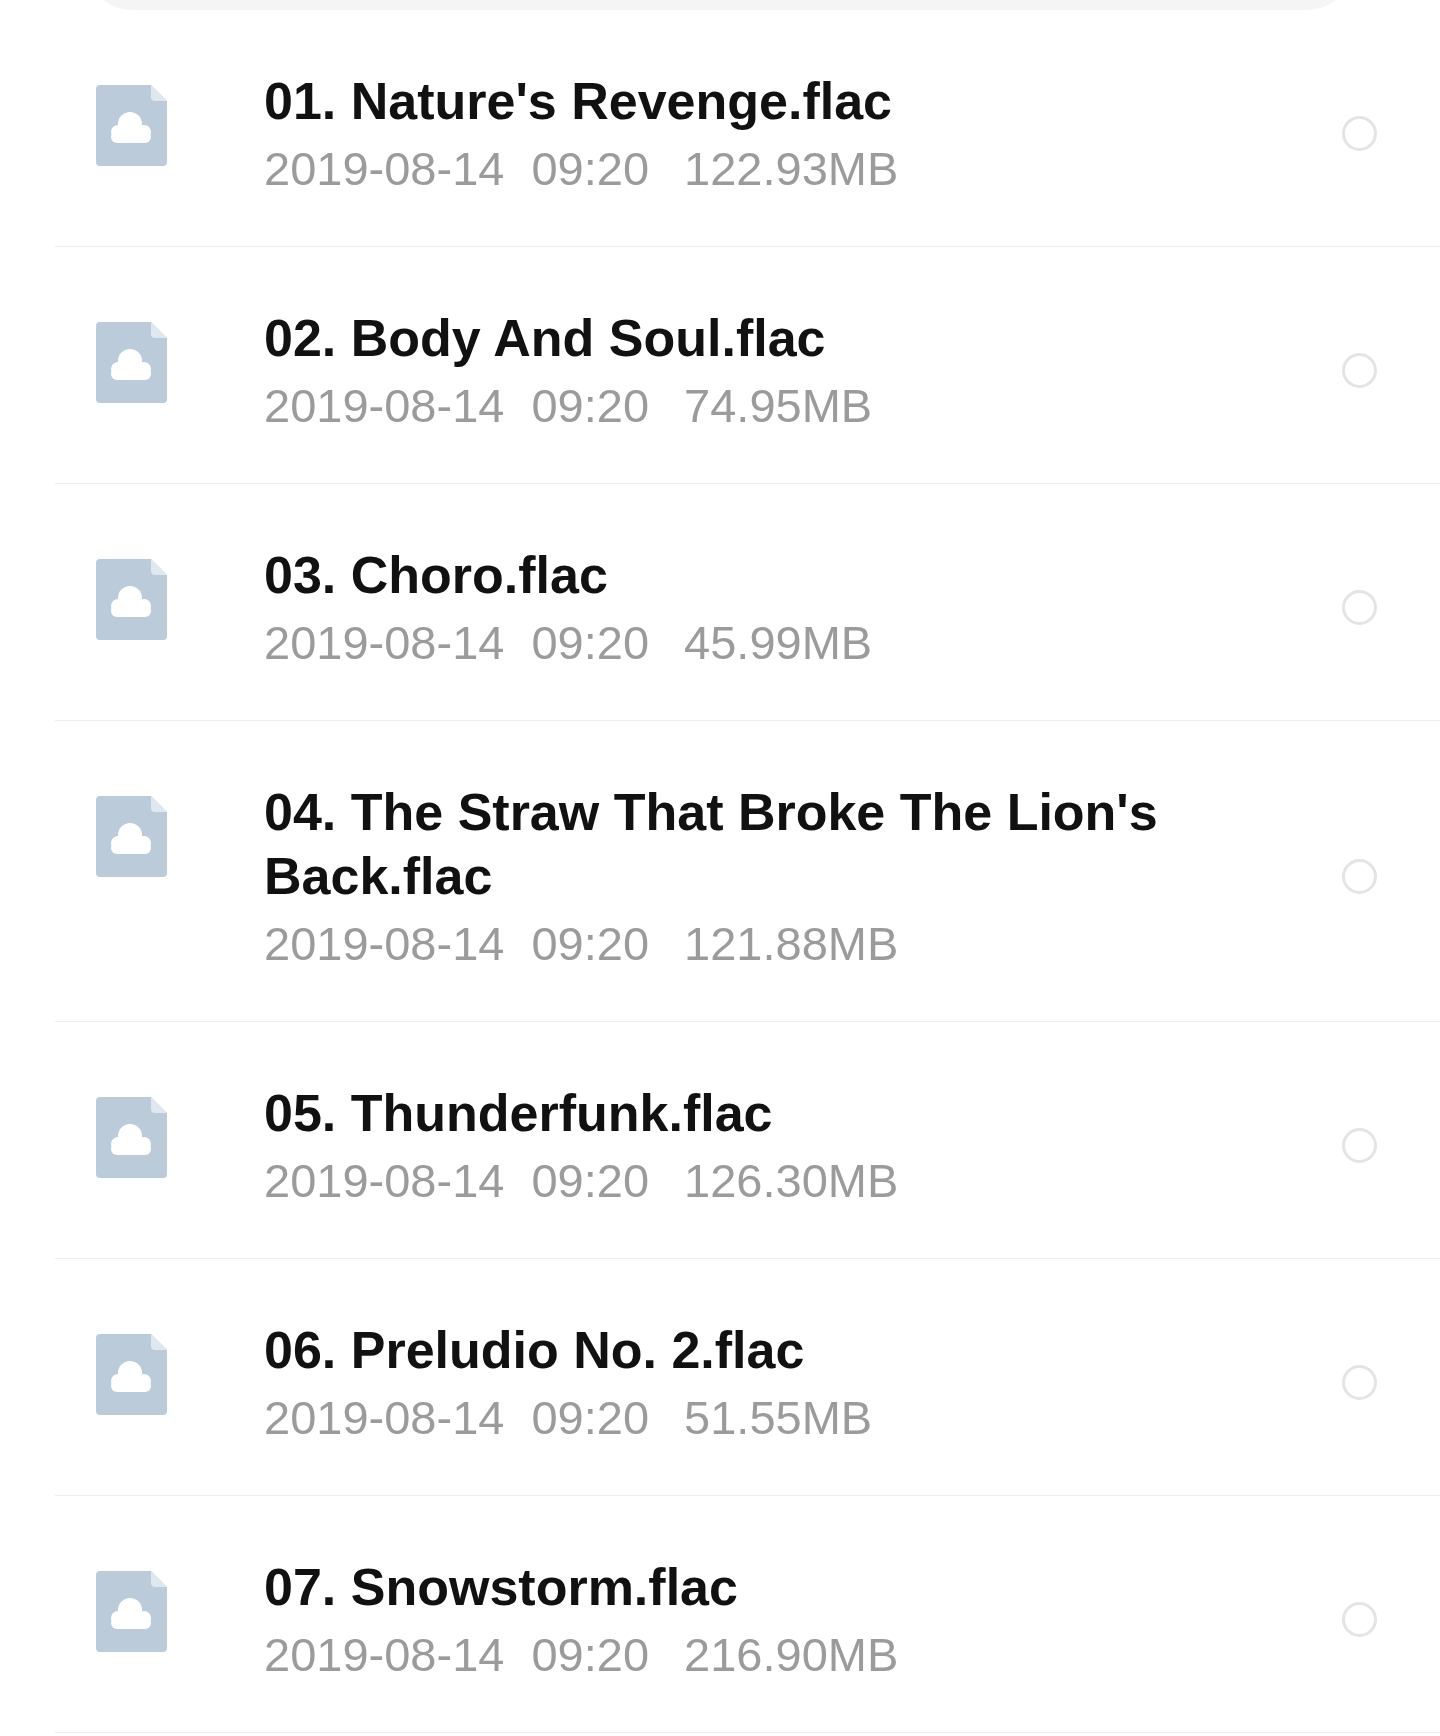 Image resolution: width=1440 pixels, height=1736 pixels. I want to click on file-name: 02. Body And Soul.flac, so click(545, 338).